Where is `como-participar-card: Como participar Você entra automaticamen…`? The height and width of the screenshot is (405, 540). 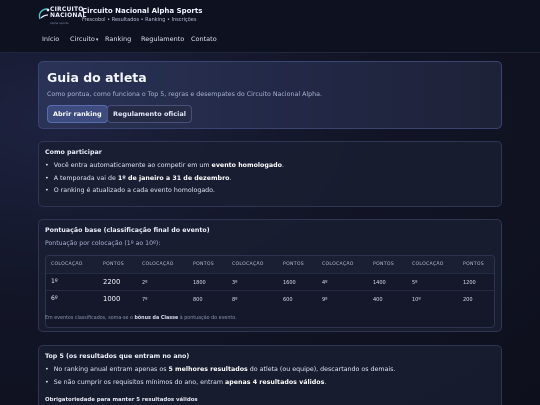 como-participar-card: Como participar Você entra automaticamen… is located at coordinates (270, 174).